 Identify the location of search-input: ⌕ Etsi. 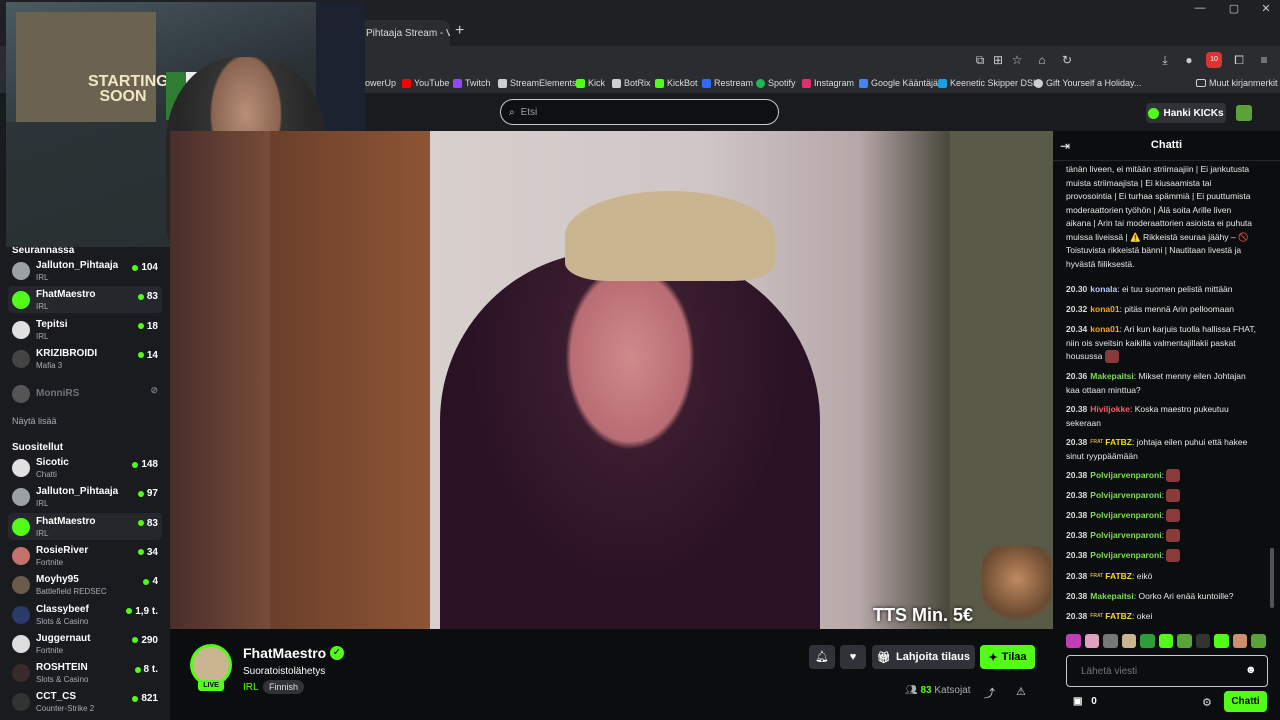
(639, 112).